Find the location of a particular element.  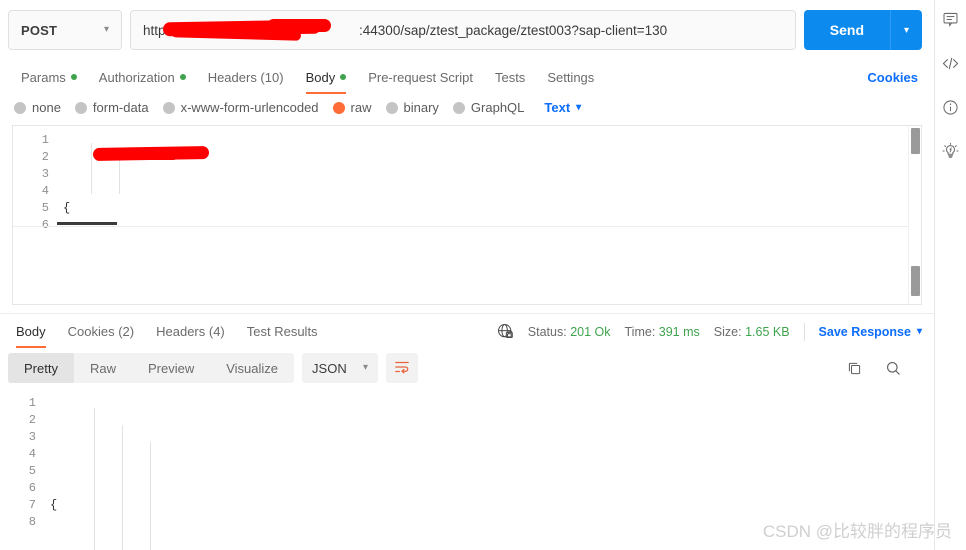

http-method-select: POST ▾ is located at coordinates (65, 30).